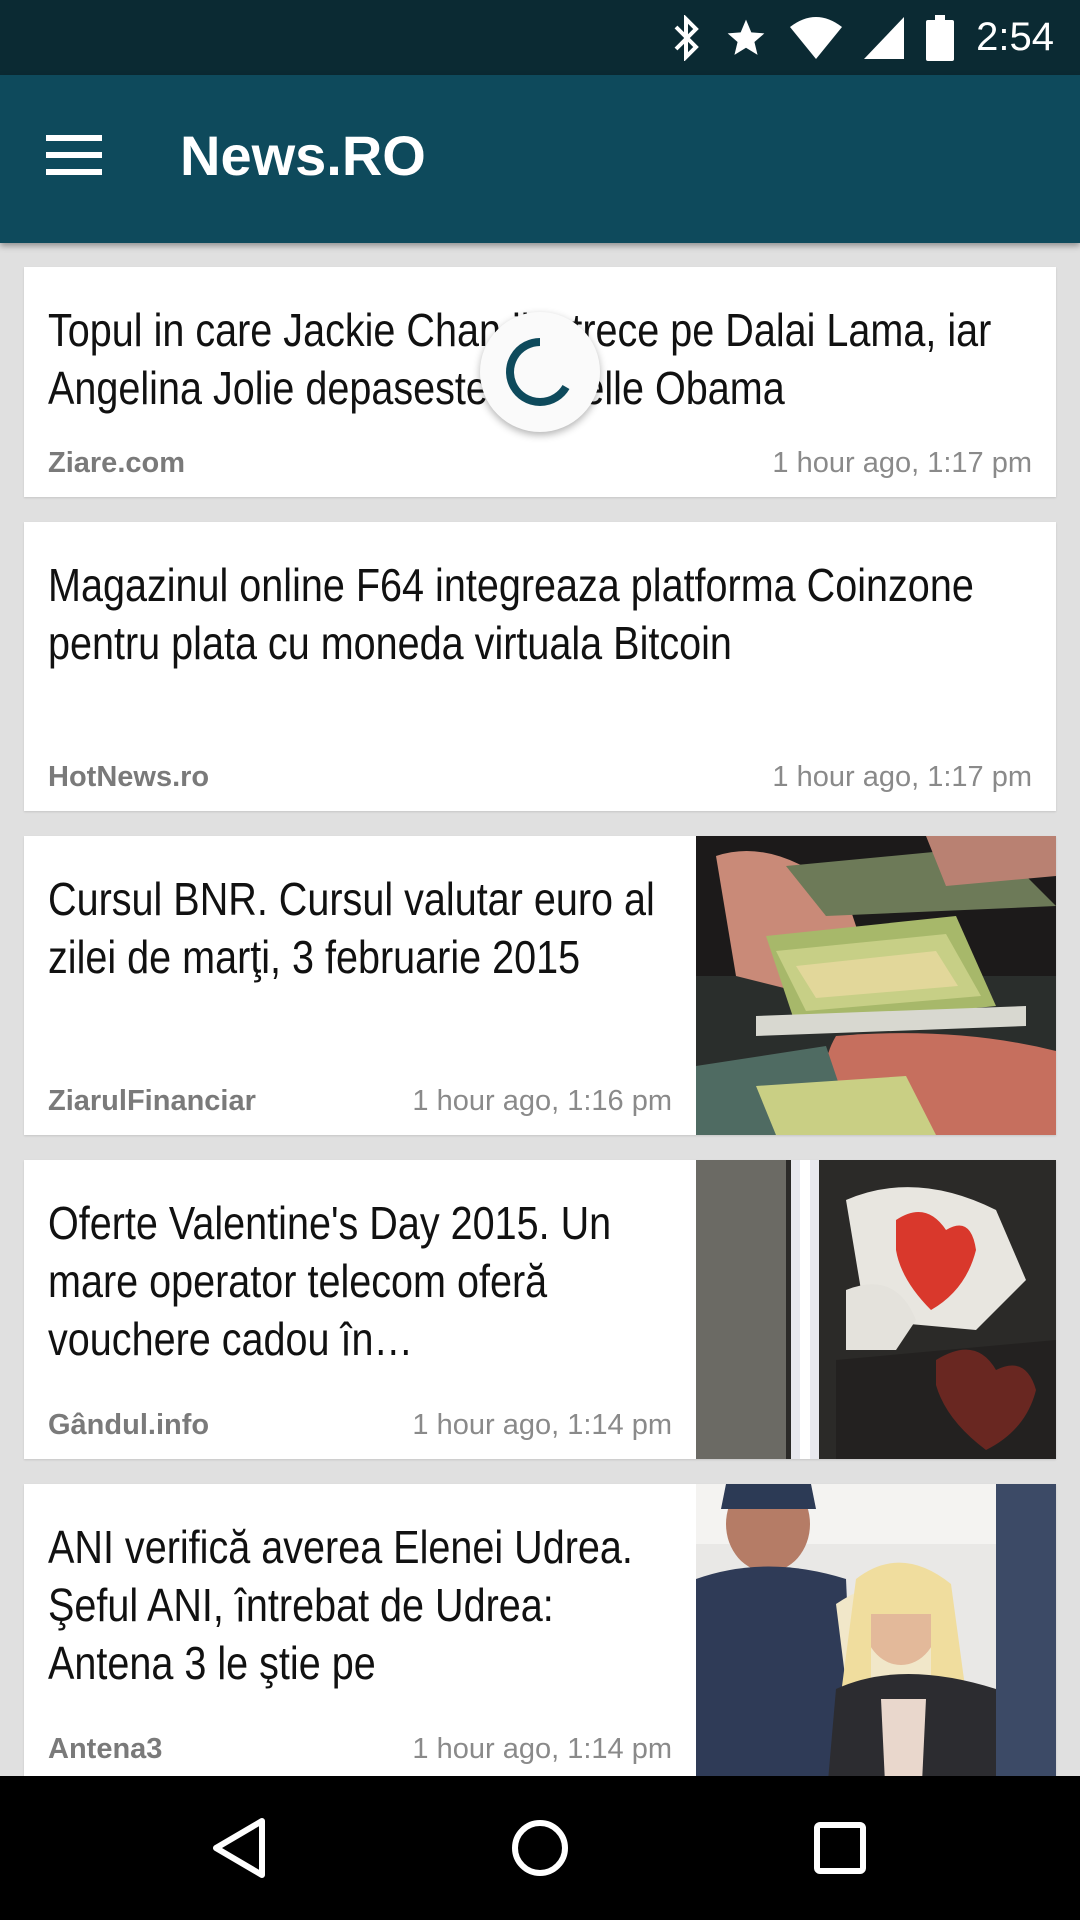  Describe the element at coordinates (816, 37) in the screenshot. I see `wifi-icon` at that location.